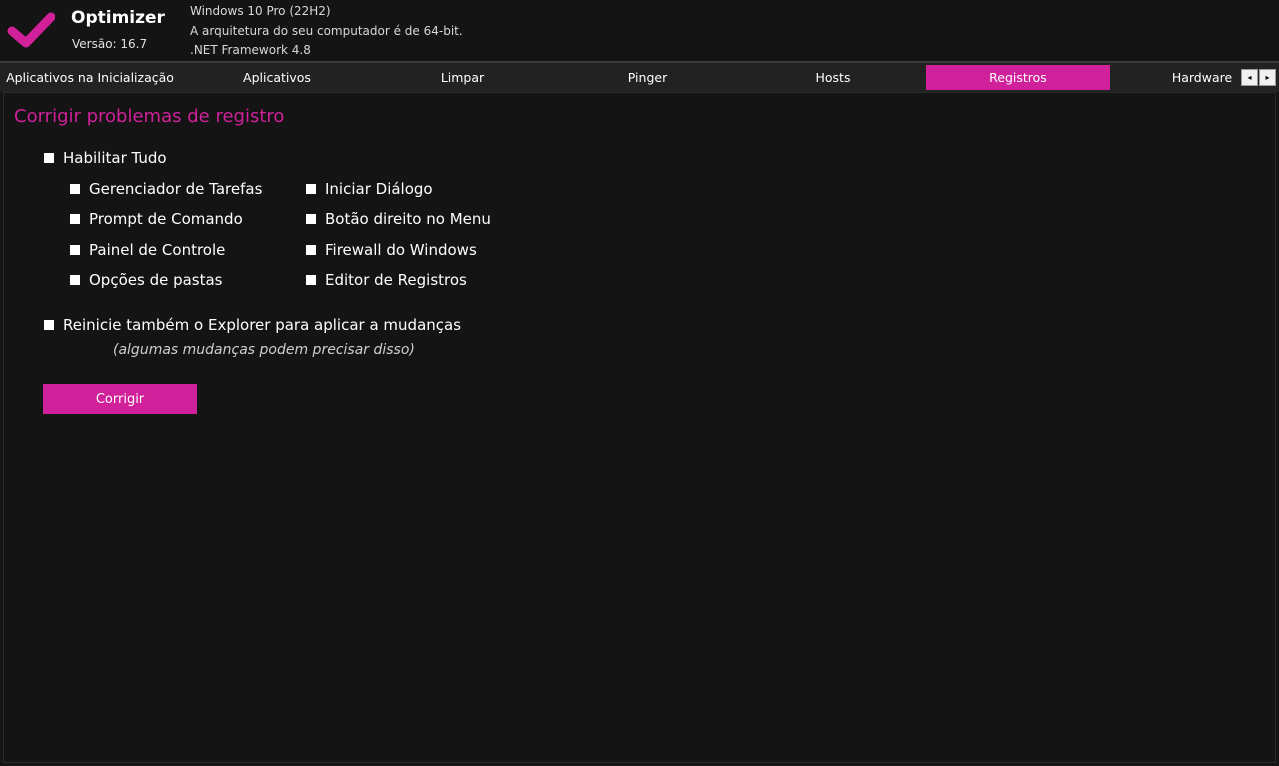 The width and height of the screenshot is (1279, 766). Describe the element at coordinates (1202, 77) in the screenshot. I see `tab-hardware: Hardware` at that location.